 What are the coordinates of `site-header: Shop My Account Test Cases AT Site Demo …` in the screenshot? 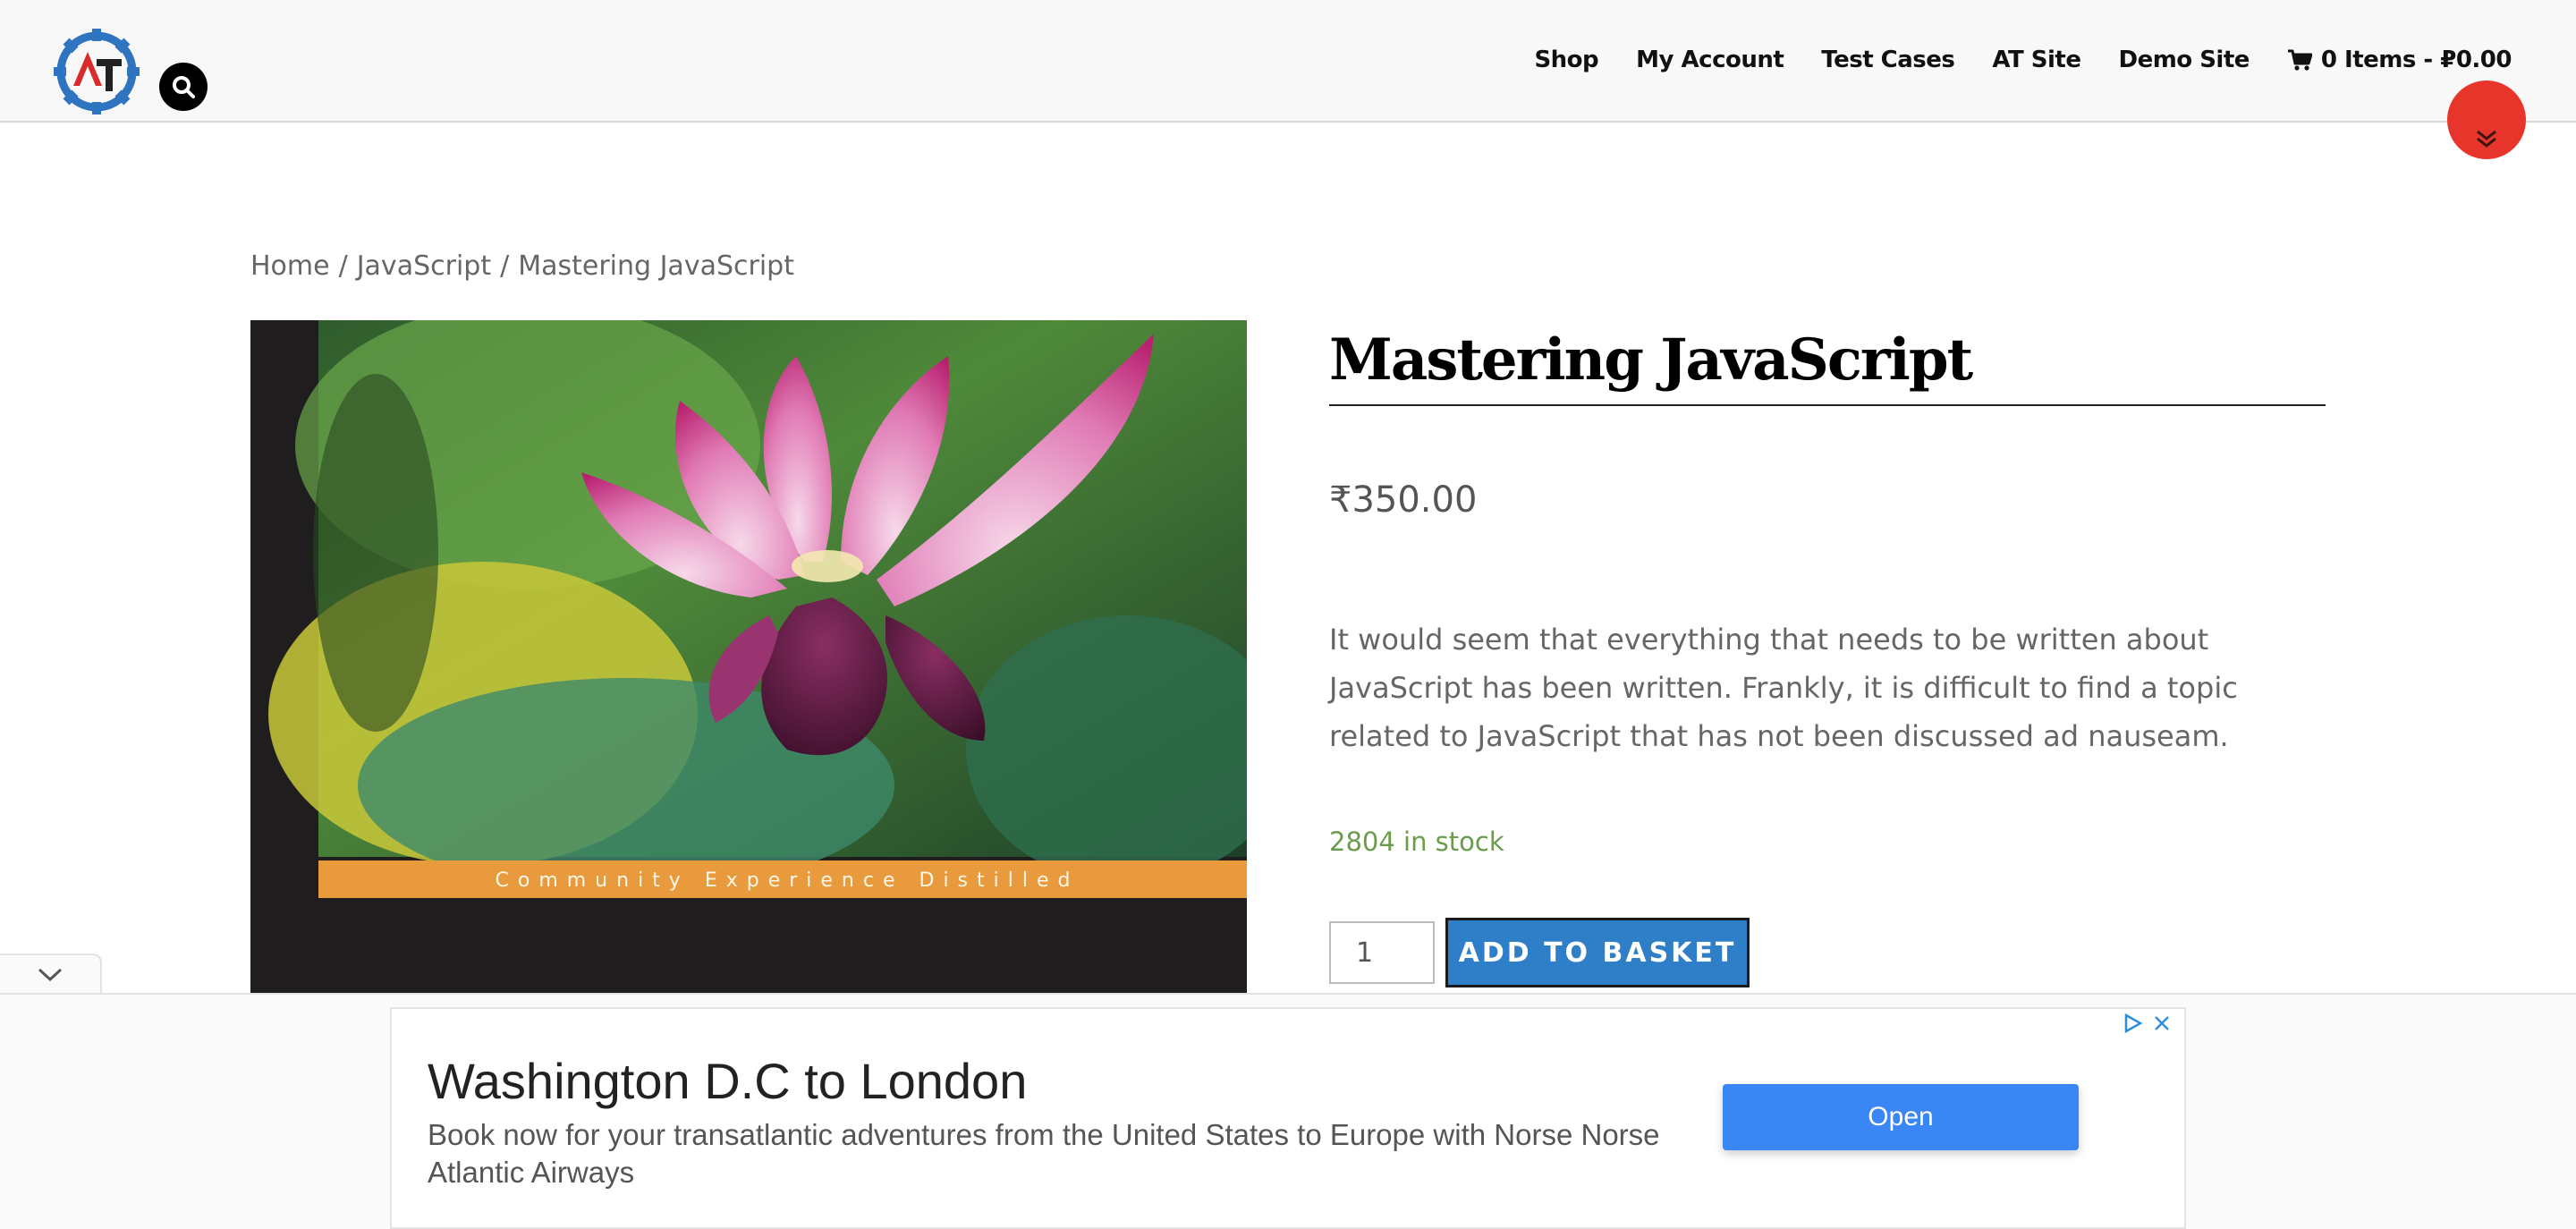 It's located at (1288, 61).